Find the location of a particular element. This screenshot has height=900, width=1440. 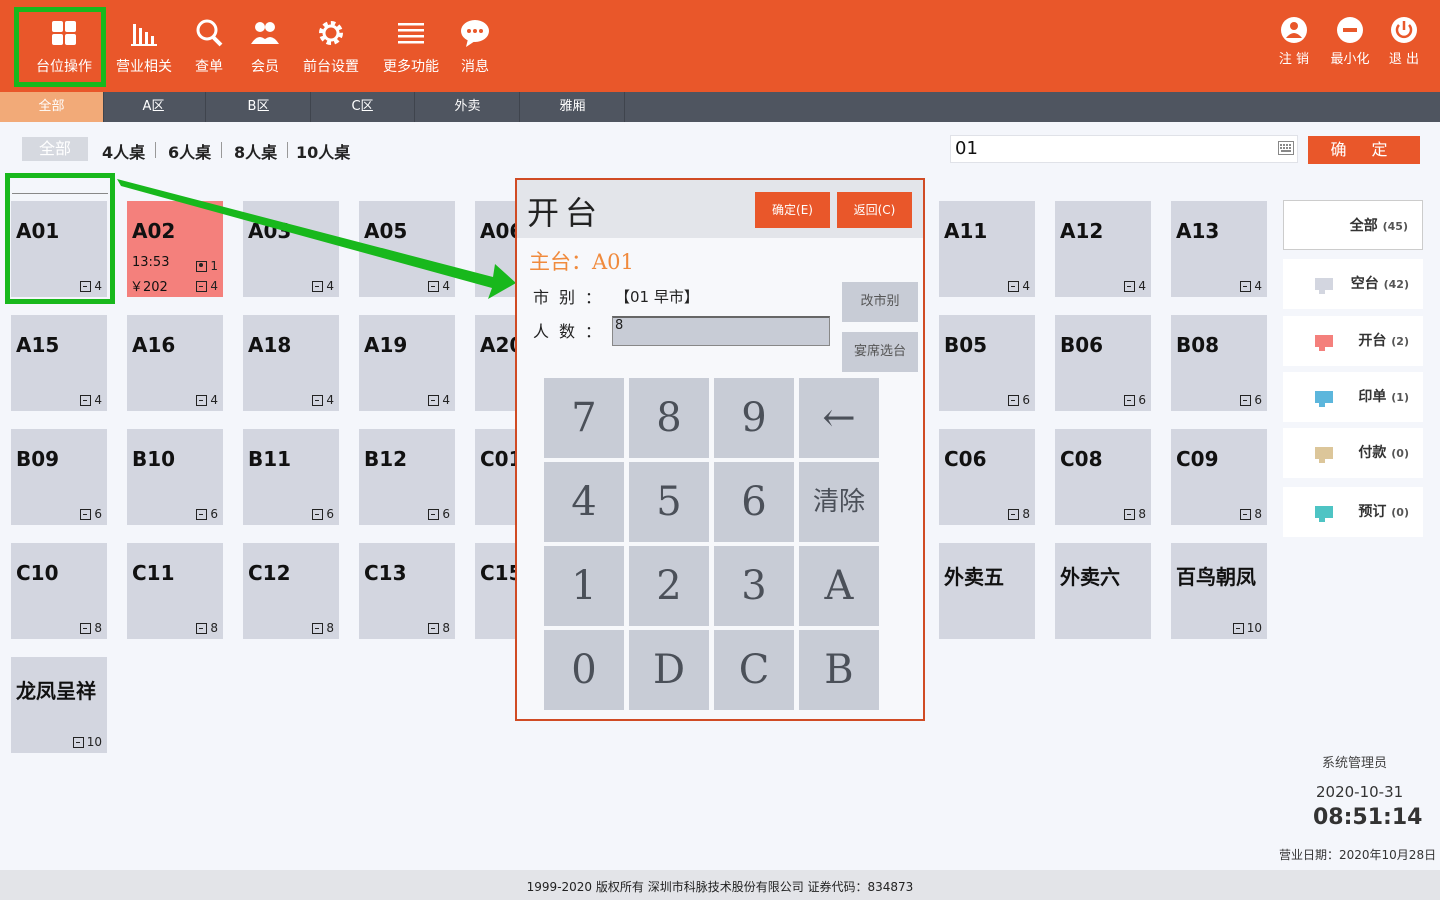

table-search-input: 01 is located at coordinates (1124, 149).